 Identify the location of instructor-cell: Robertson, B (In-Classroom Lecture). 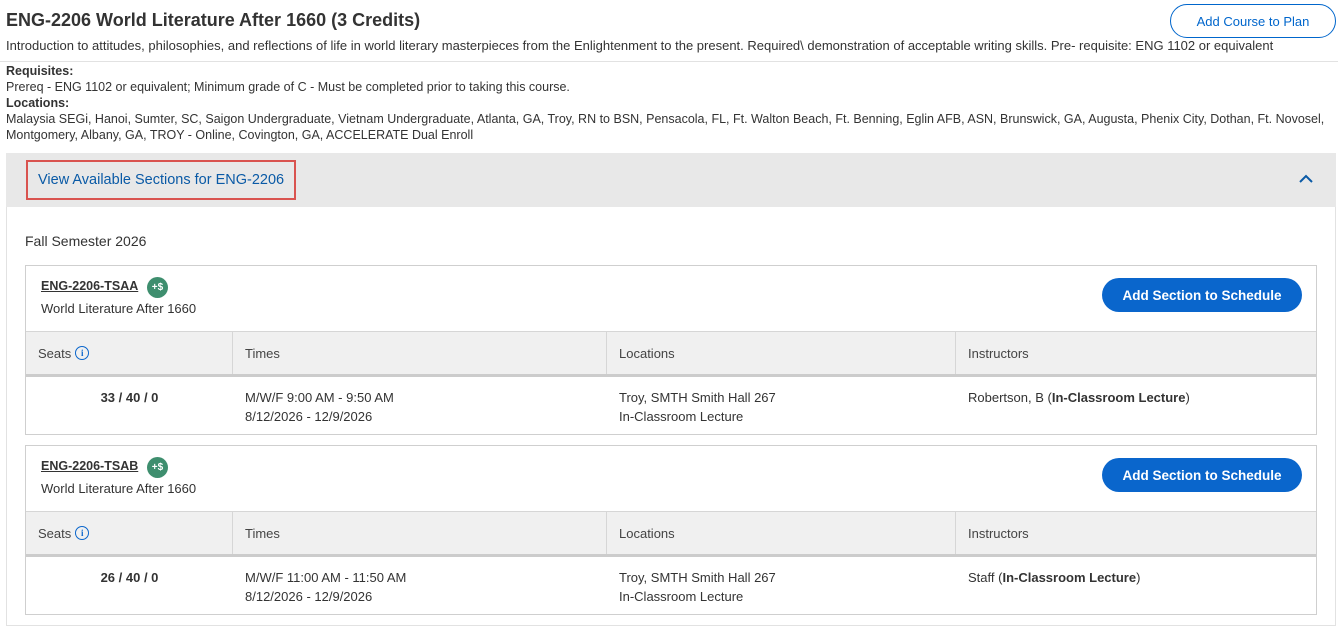
(1136, 405).